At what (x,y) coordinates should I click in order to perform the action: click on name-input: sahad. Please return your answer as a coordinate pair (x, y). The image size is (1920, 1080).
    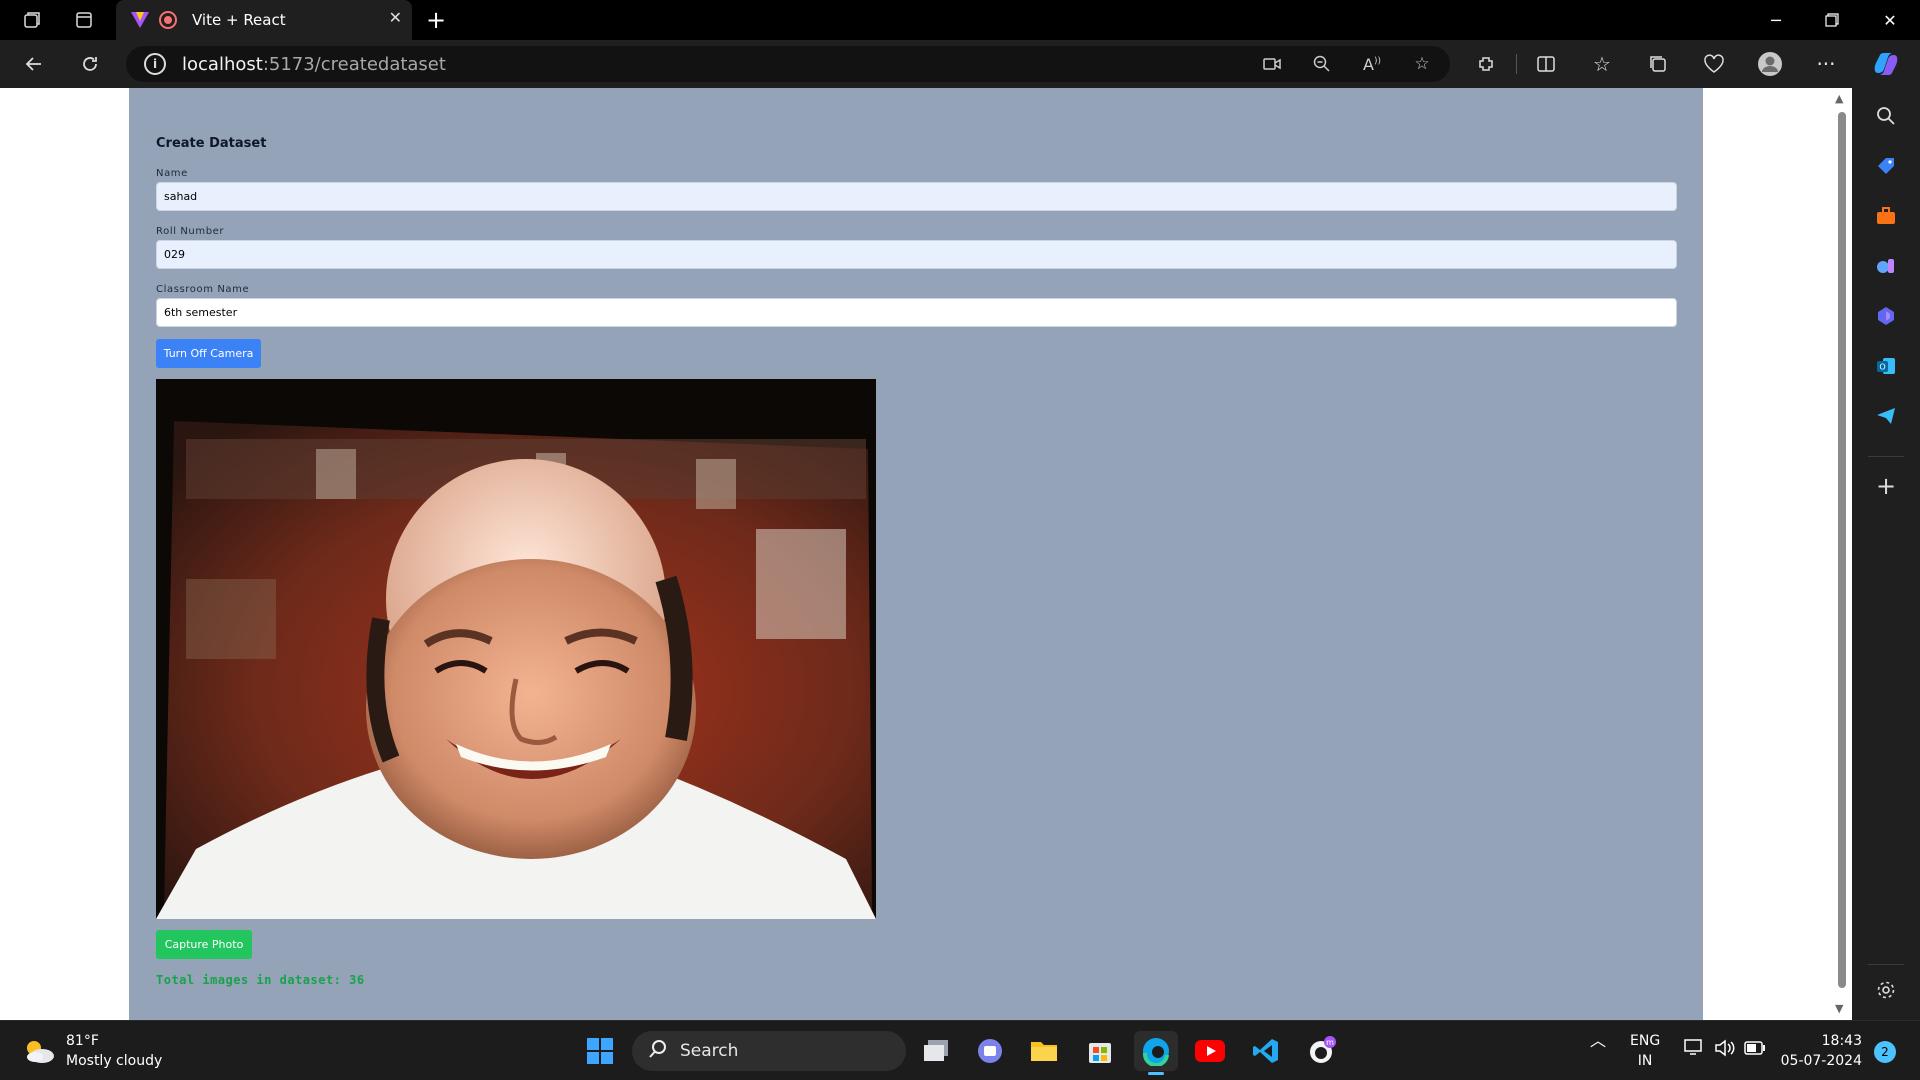
    Looking at the image, I should click on (916, 196).